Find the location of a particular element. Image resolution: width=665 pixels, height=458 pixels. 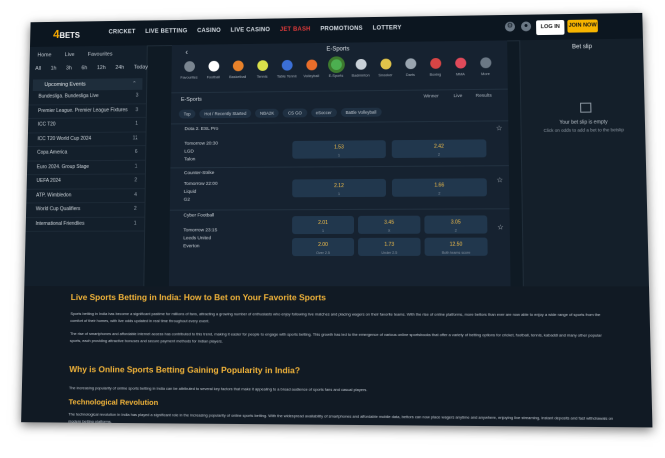

odds-button: 2.00 Over 2.5 is located at coordinates (323, 247).